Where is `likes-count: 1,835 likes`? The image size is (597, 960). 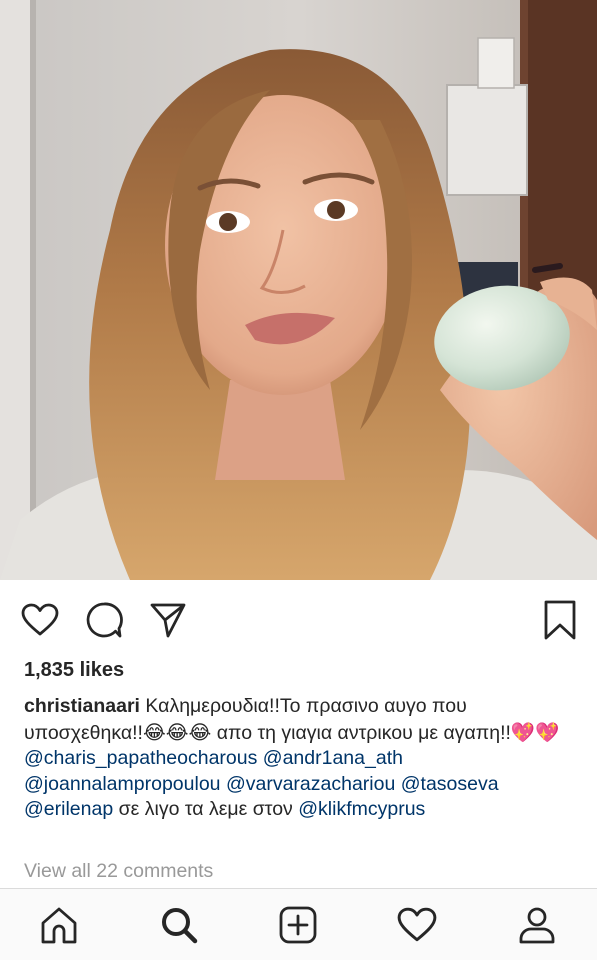
likes-count: 1,835 likes is located at coordinates (74, 670).